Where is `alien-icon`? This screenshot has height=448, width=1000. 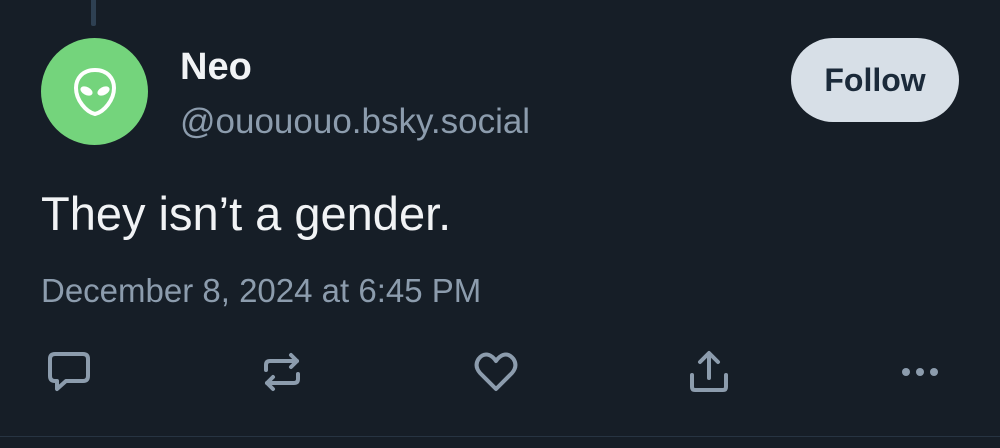
alien-icon is located at coordinates (94, 91).